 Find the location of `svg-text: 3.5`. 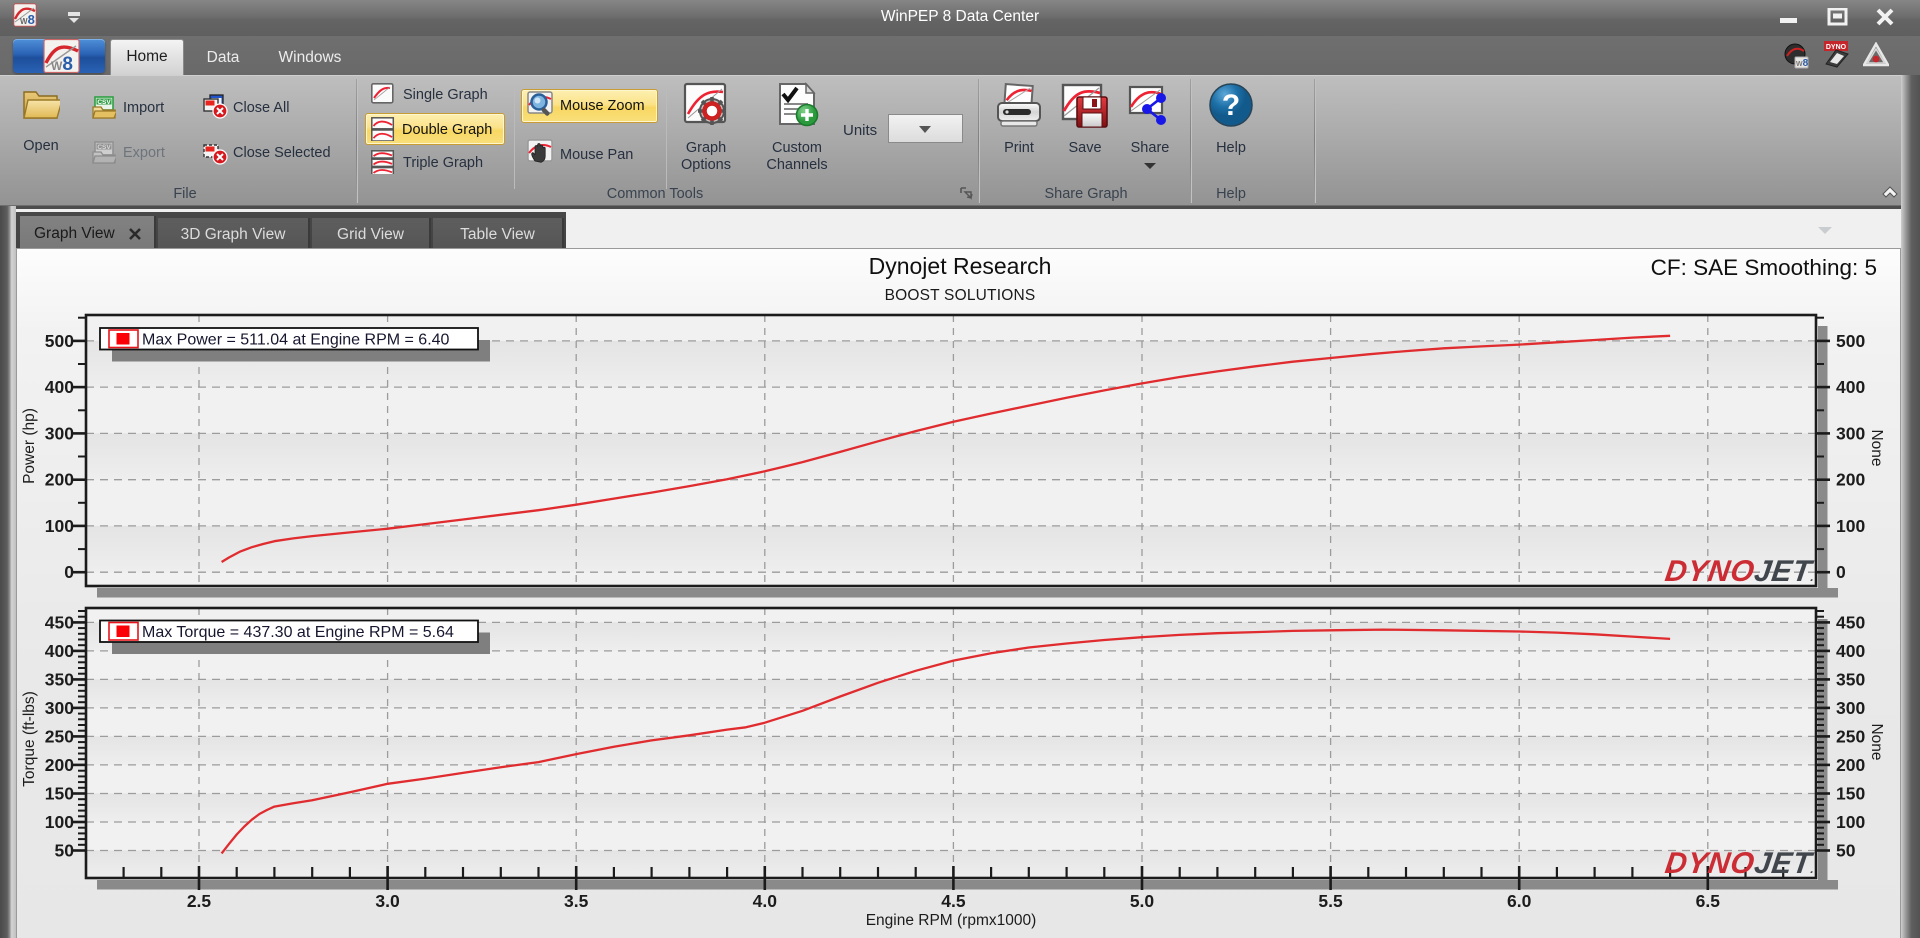

svg-text: 3.5 is located at coordinates (576, 901).